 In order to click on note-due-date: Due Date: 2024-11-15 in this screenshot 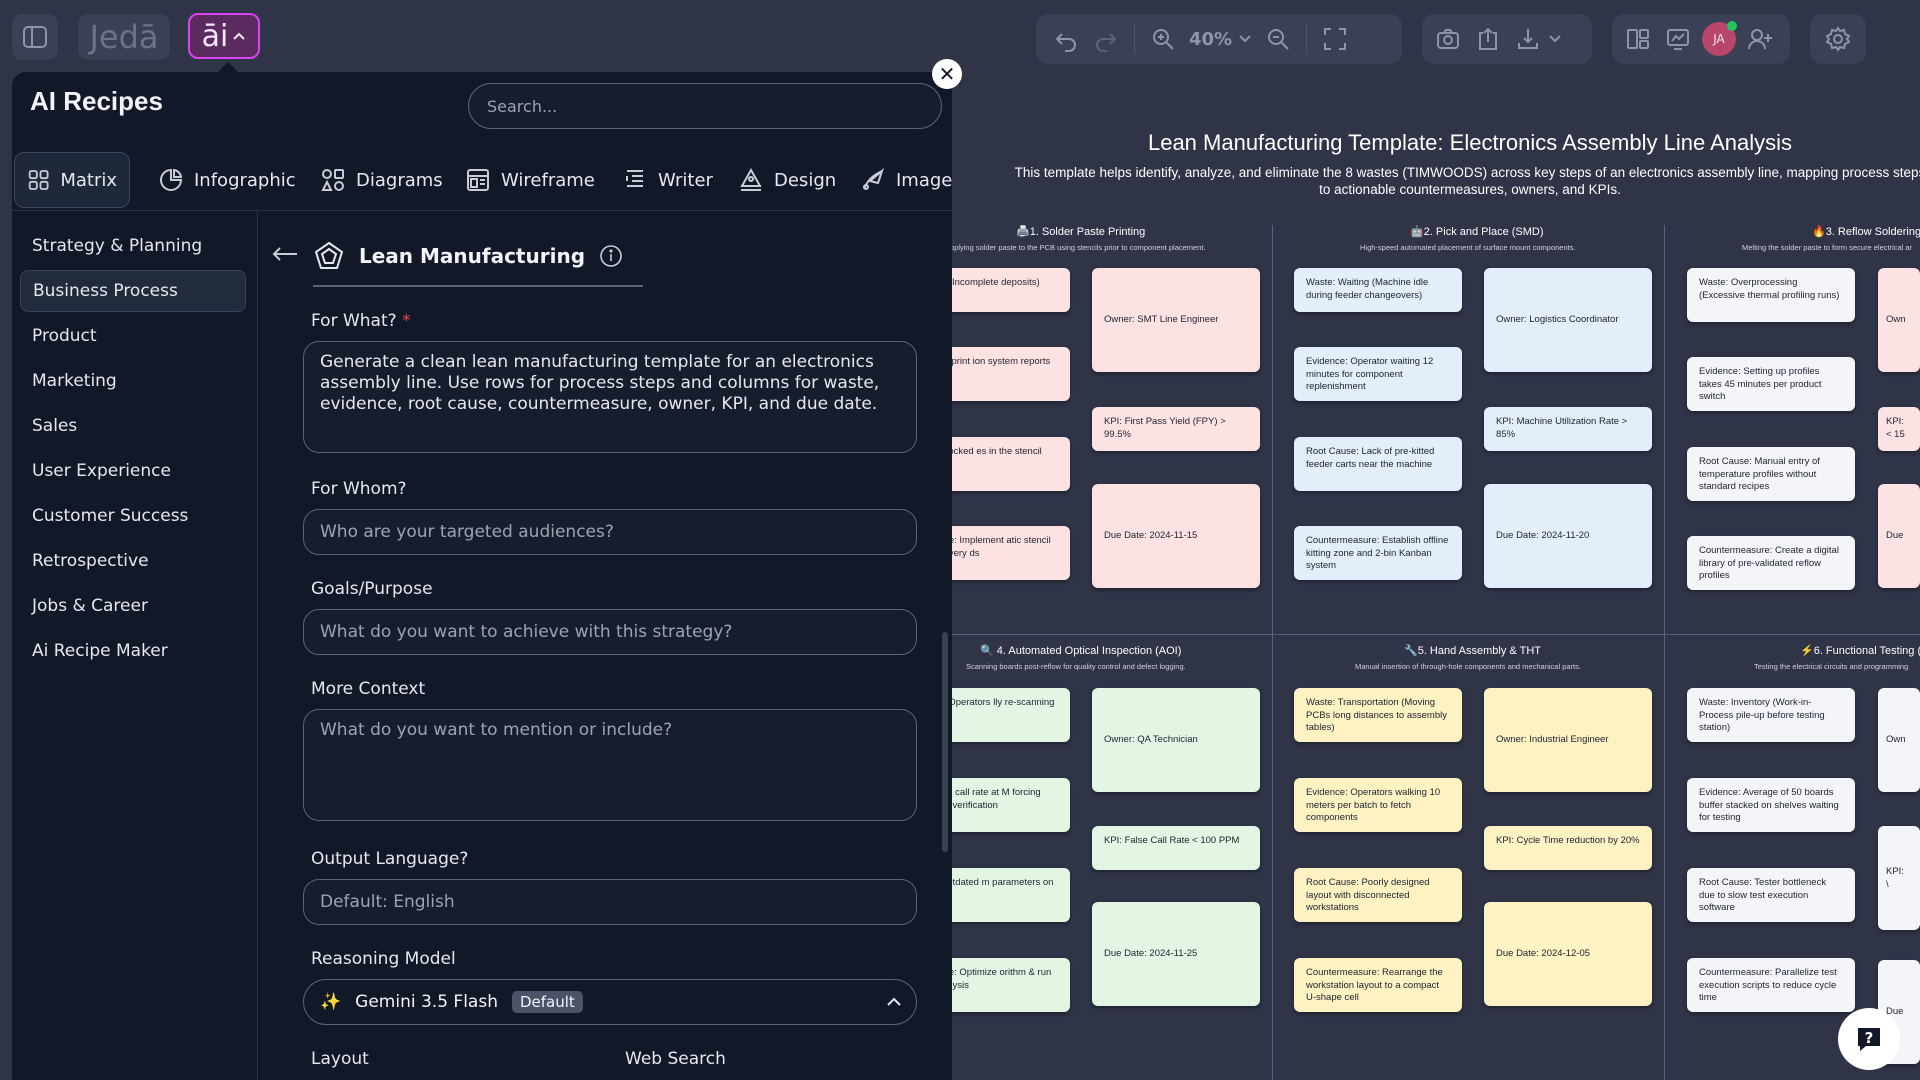, I will do `click(1176, 536)`.